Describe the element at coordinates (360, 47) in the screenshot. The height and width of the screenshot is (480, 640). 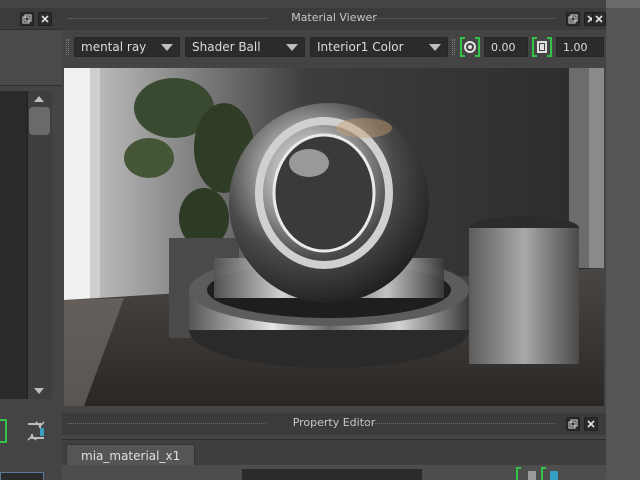
I see `environment-dropdown-value: Interior1 Color` at that location.